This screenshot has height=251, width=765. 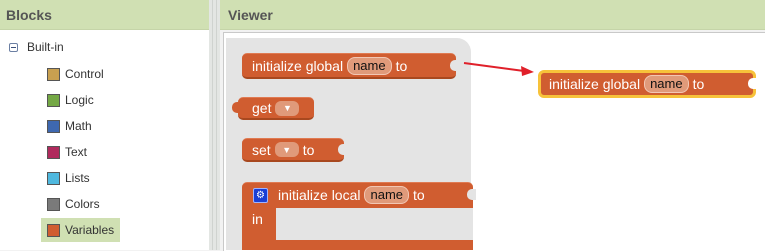 I want to click on get-block: get ▼, so click(x=273, y=108).